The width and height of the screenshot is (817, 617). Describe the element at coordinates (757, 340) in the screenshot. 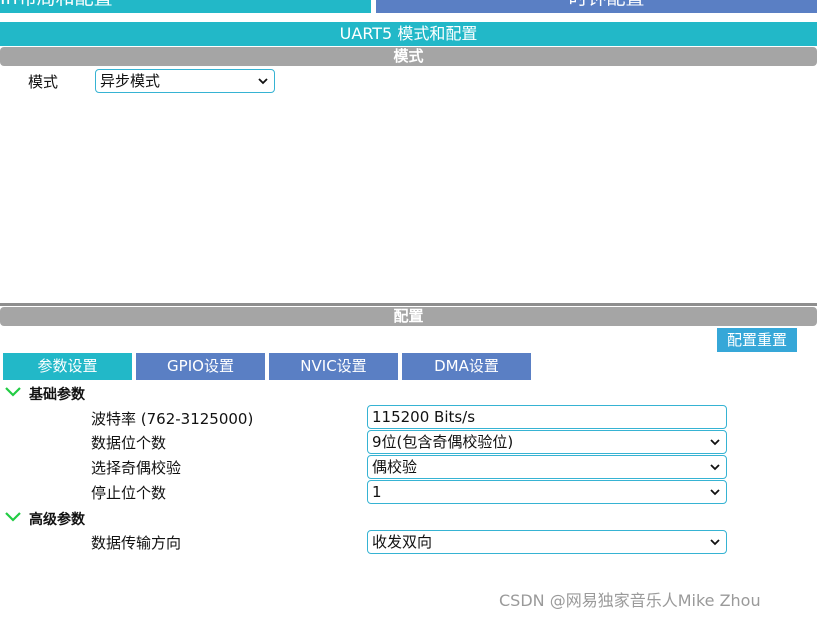

I see `reset-config-button: 配置重置` at that location.